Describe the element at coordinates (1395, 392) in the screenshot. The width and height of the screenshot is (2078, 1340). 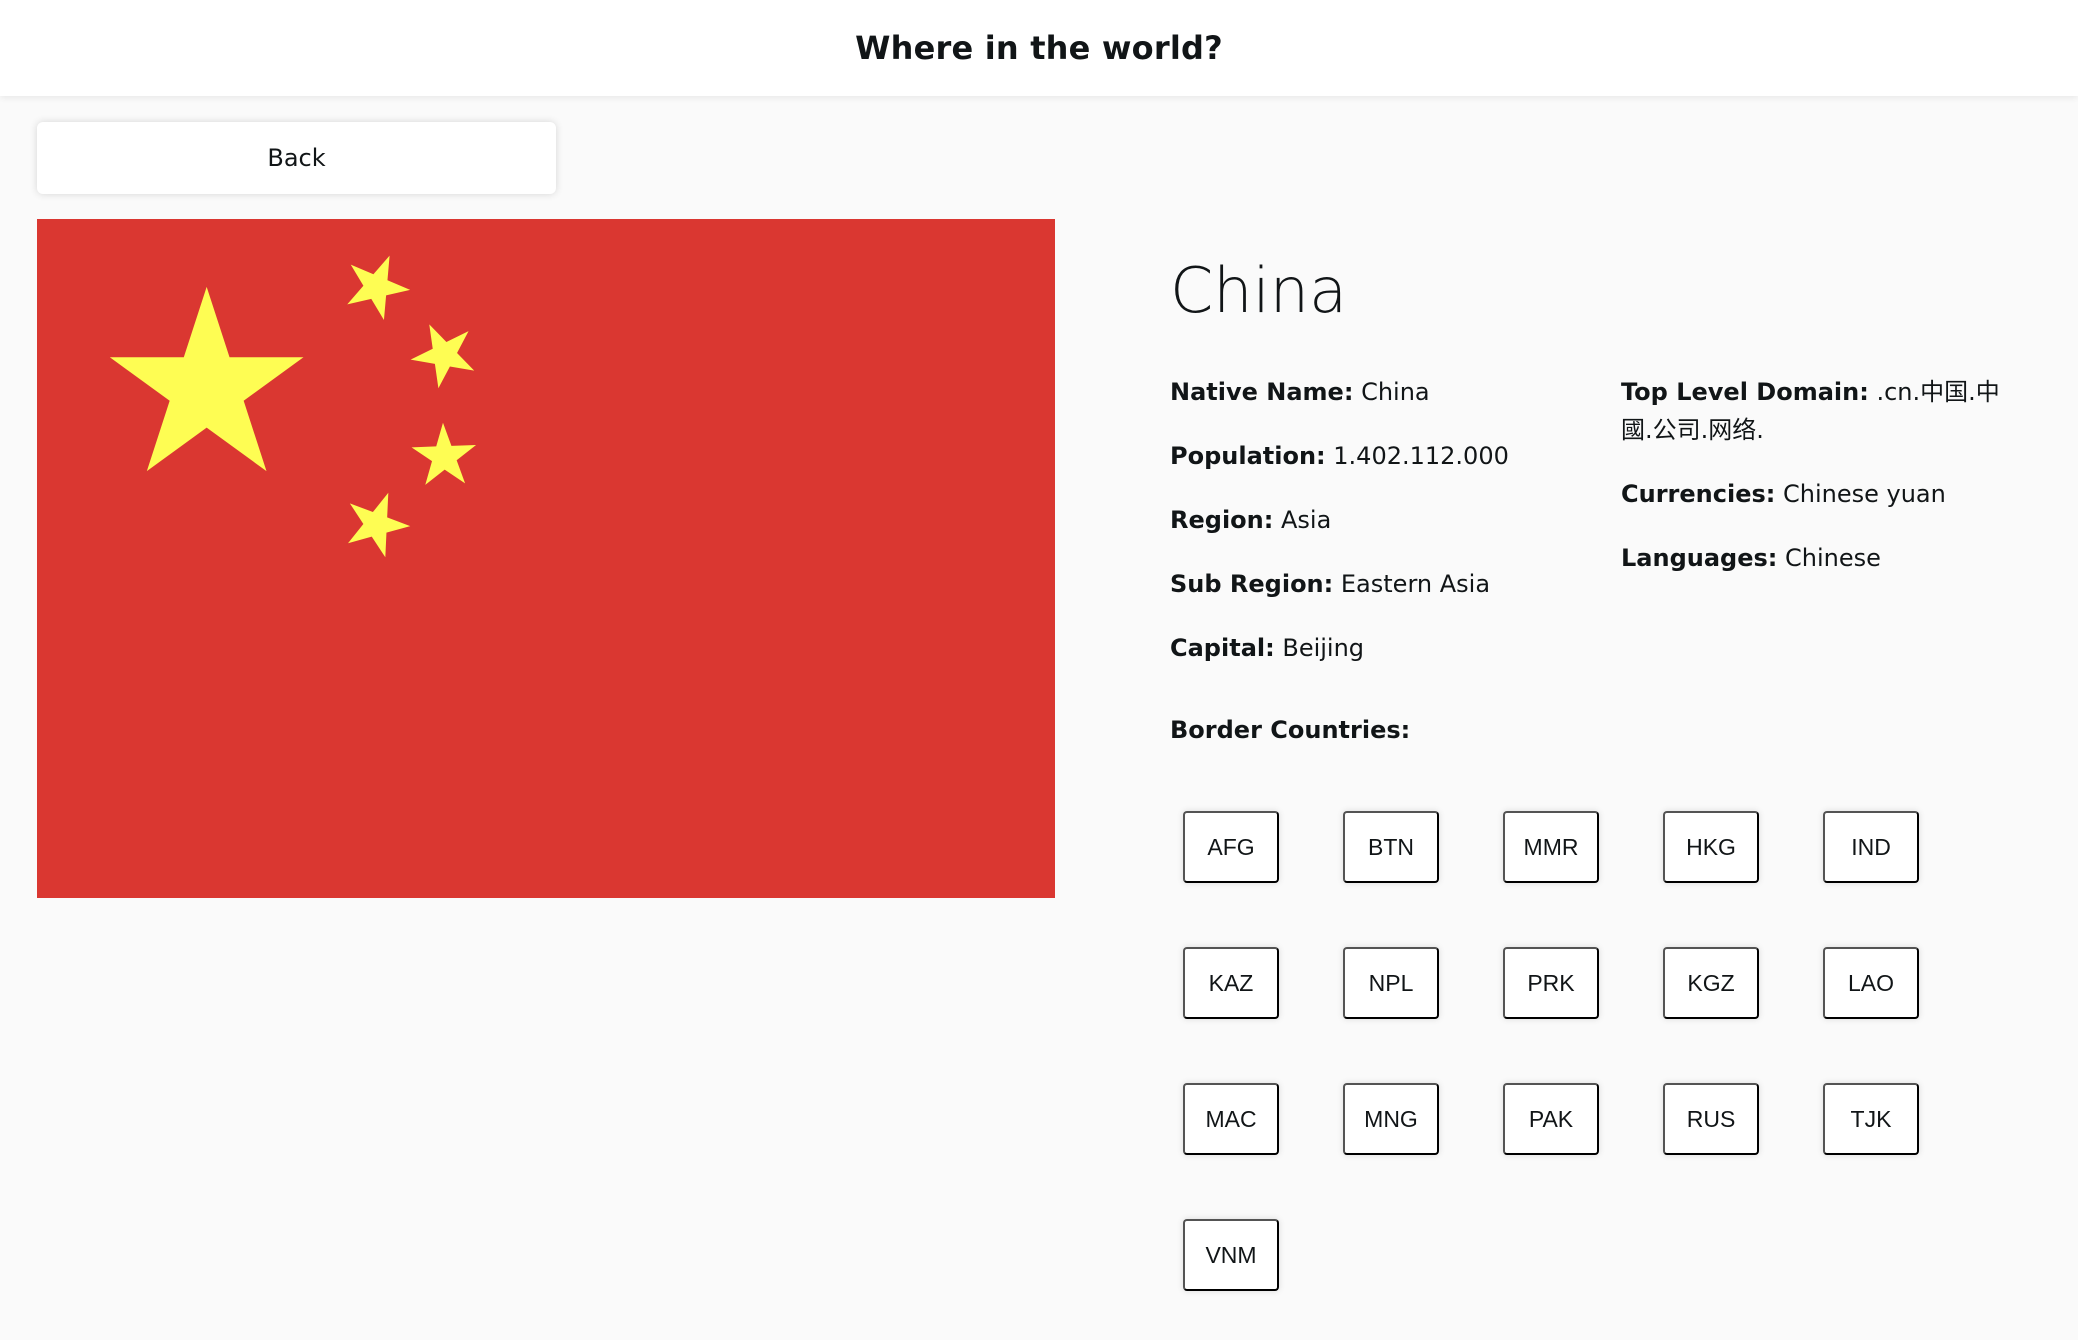
I see `native-name-value: China` at that location.